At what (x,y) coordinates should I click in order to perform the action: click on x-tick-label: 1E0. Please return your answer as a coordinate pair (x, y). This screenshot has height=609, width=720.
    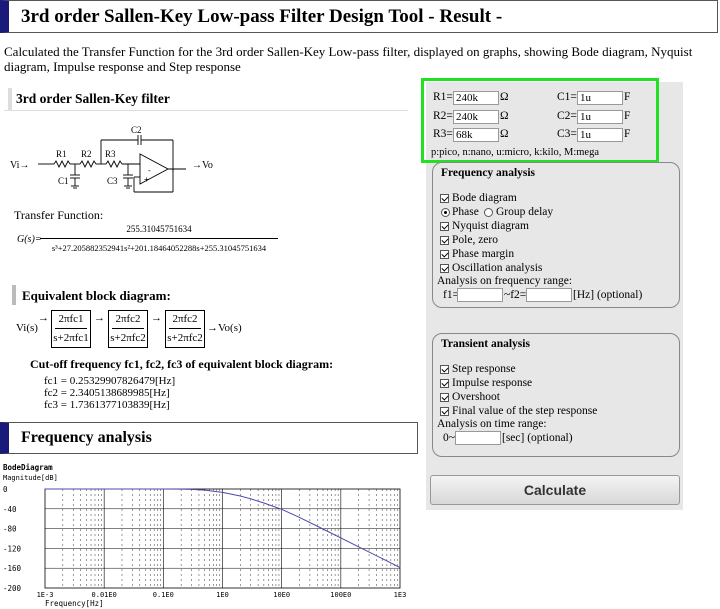
    Looking at the image, I should click on (222, 595).